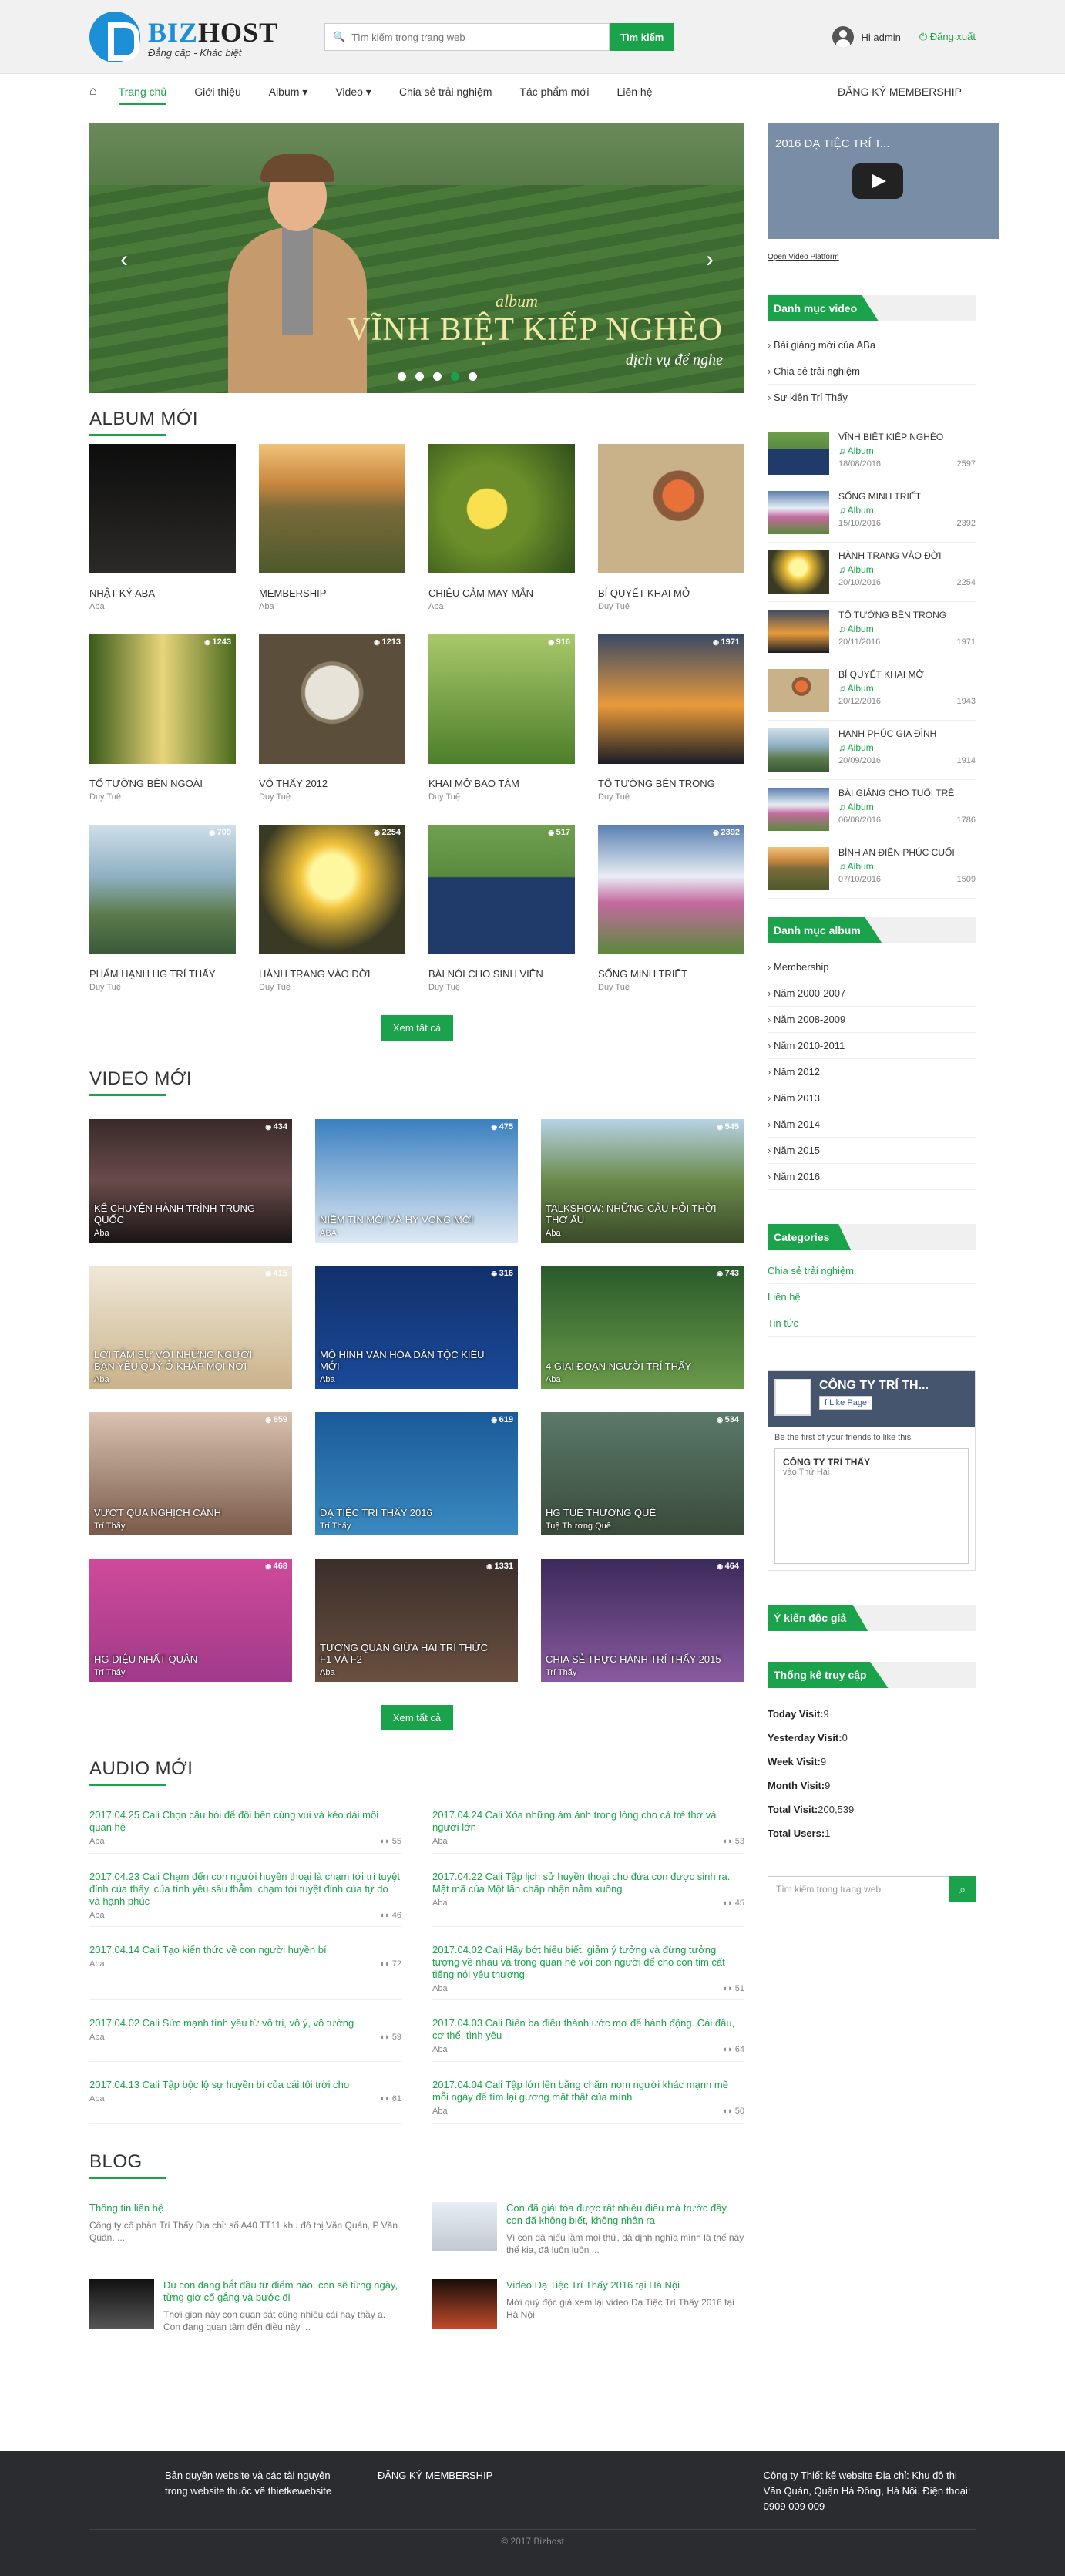 The height and width of the screenshot is (2576, 1065). What do you see at coordinates (671, 718) in the screenshot?
I see `album-card: 1971 TỔ TƯỜNG BÊN TRONG Duy Tuệ` at bounding box center [671, 718].